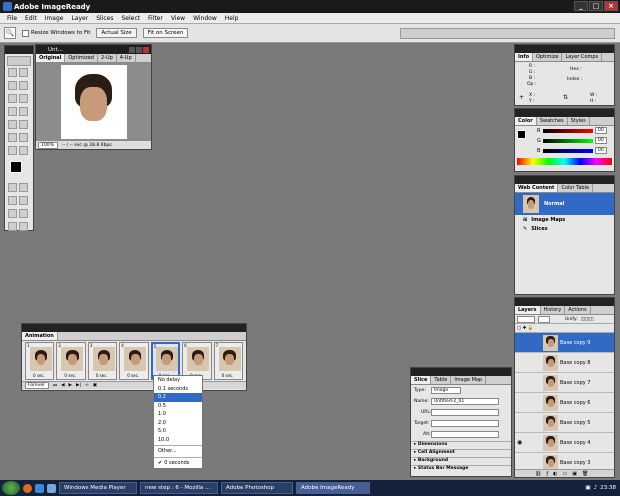 The height and width of the screenshot is (496, 620). What do you see at coordinates (178, 406) in the screenshot?
I see `delay-option: 0.5` at bounding box center [178, 406].